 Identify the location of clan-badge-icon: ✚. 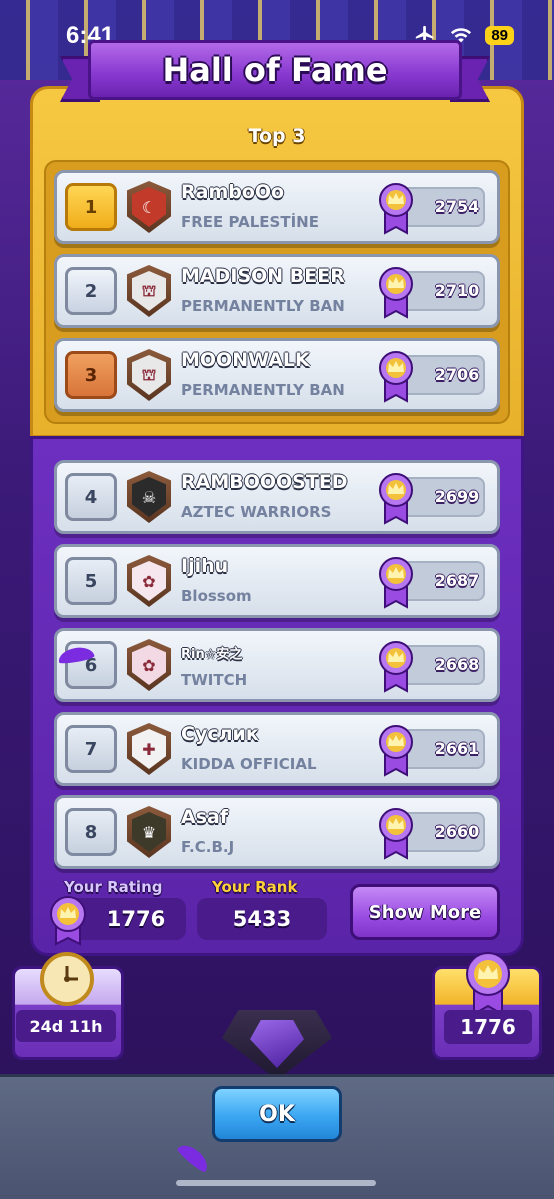
(149, 749).